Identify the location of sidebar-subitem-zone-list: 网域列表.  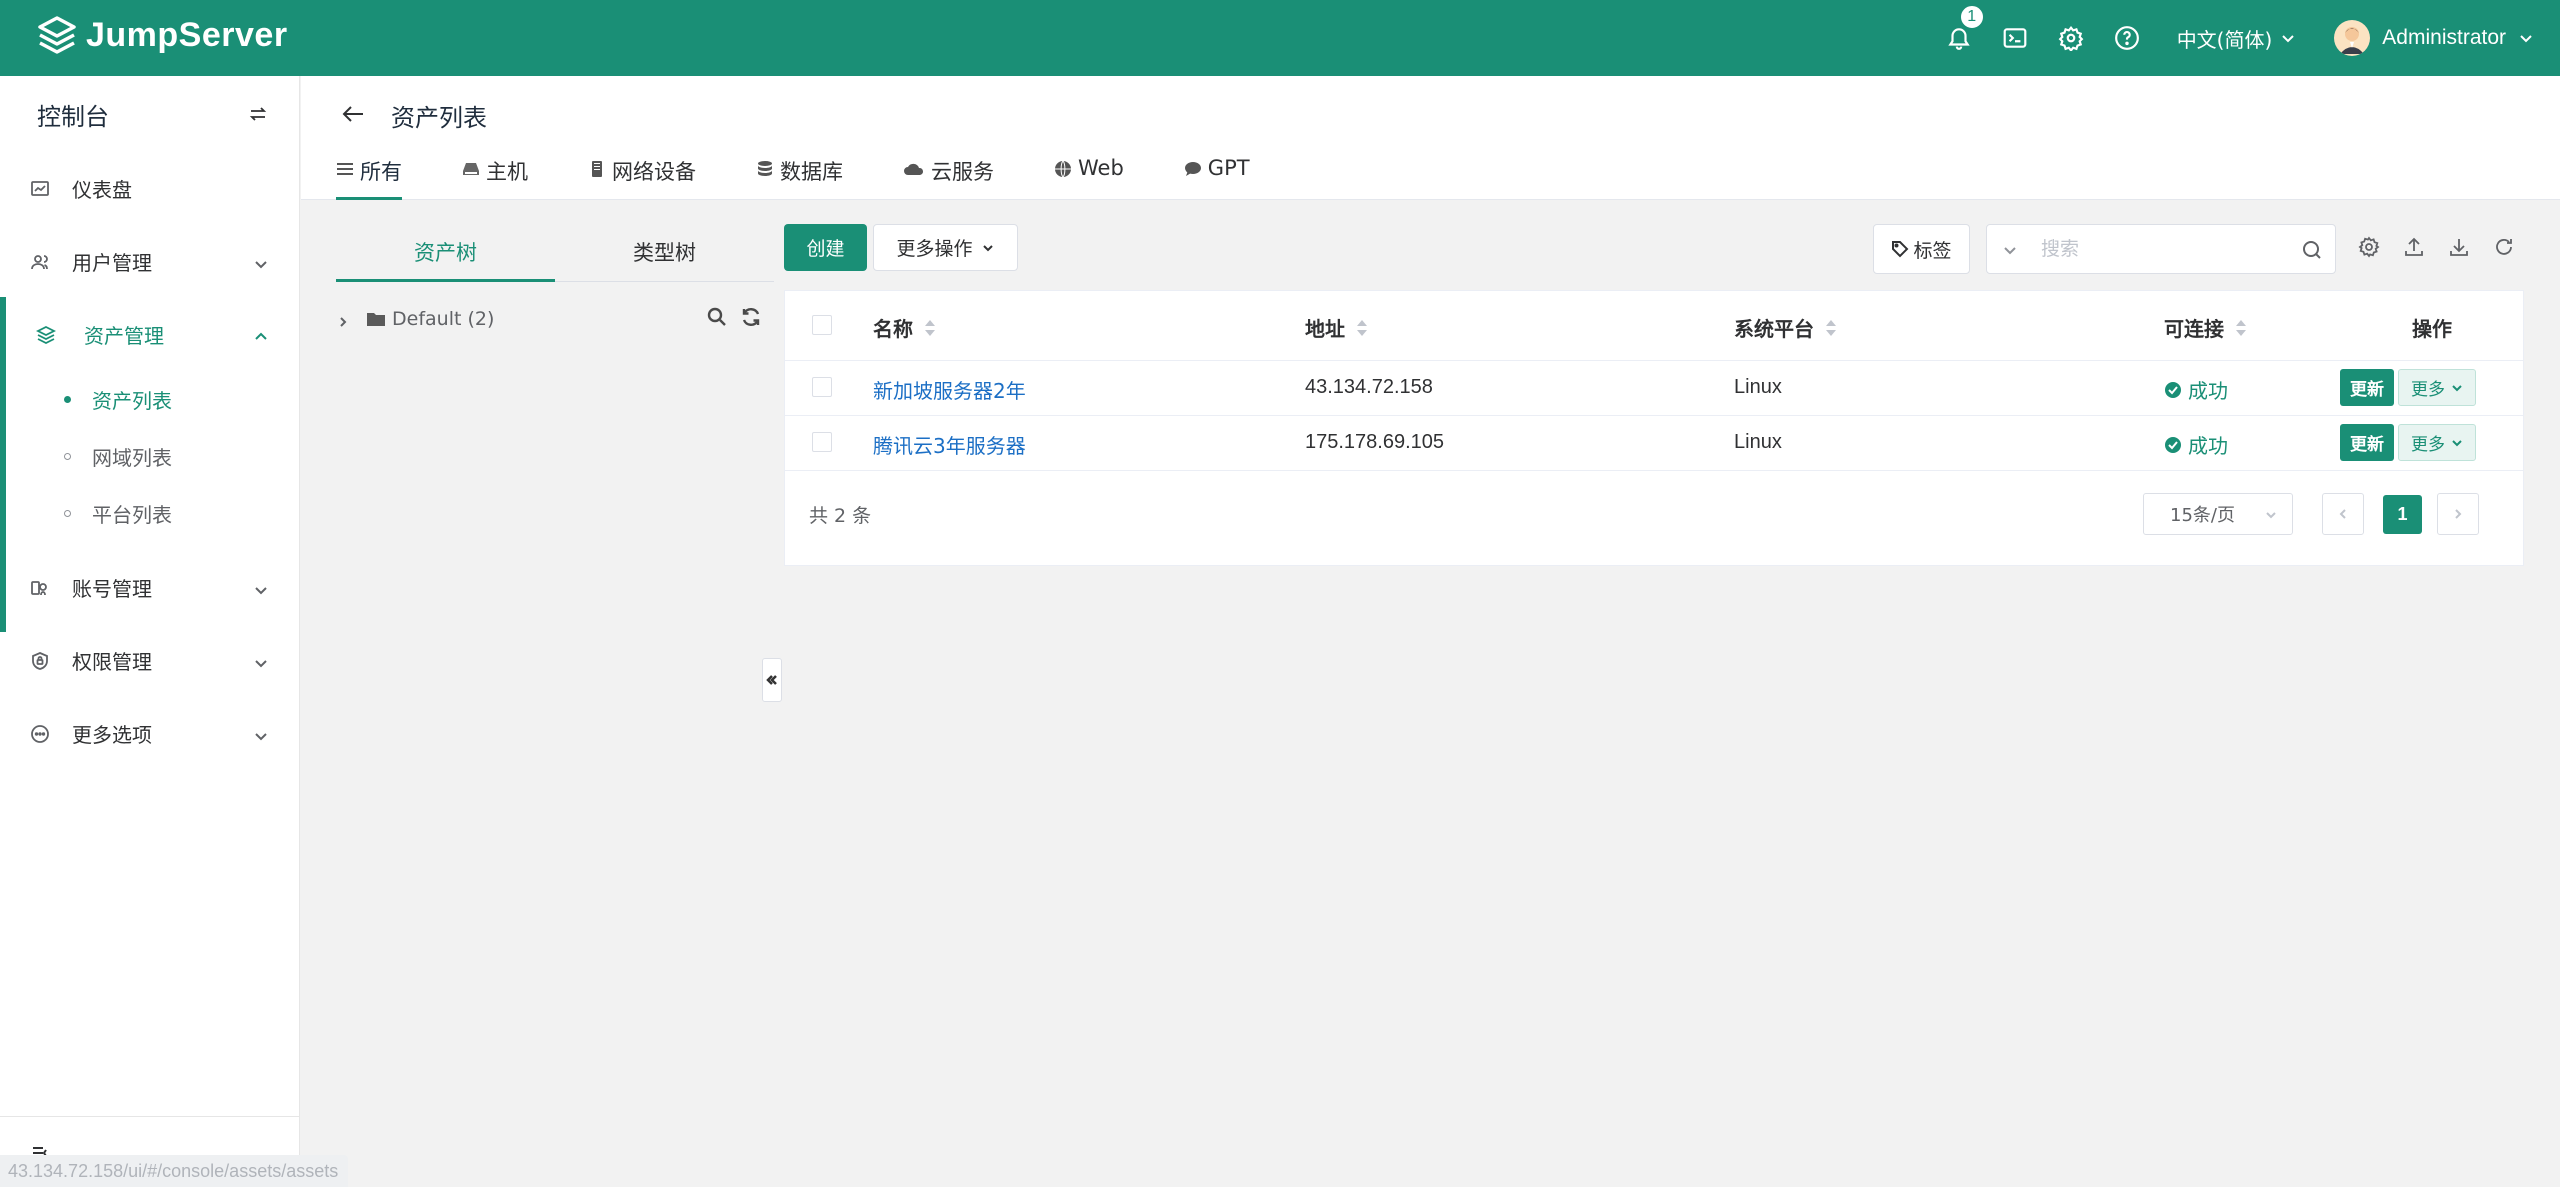
(149, 456).